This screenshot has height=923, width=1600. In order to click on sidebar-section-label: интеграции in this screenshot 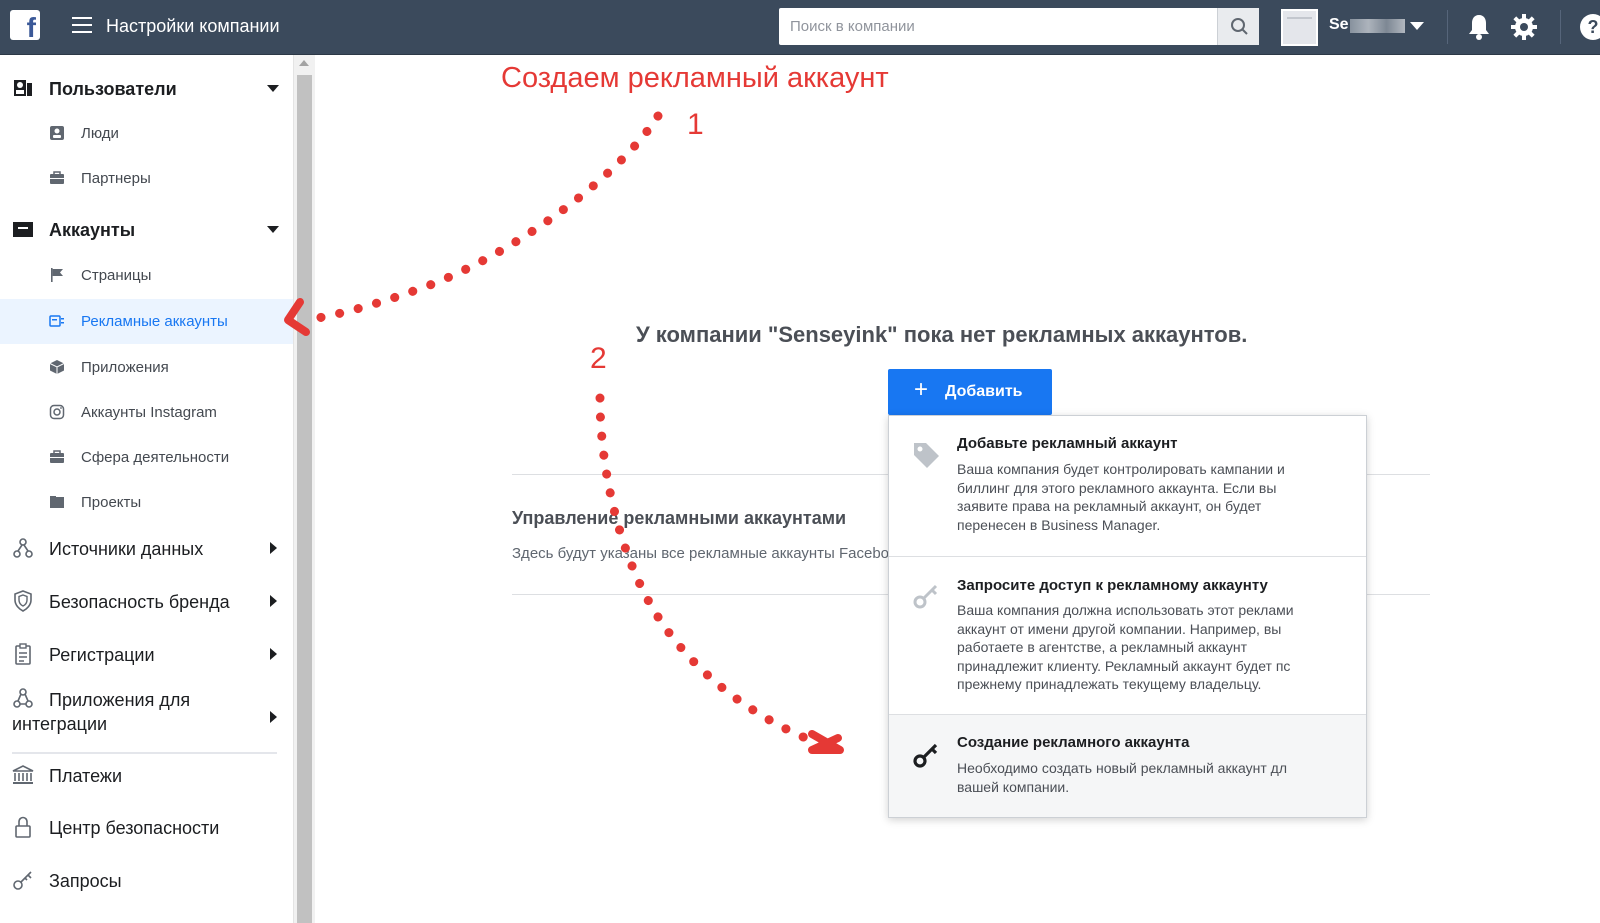, I will do `click(60, 724)`.